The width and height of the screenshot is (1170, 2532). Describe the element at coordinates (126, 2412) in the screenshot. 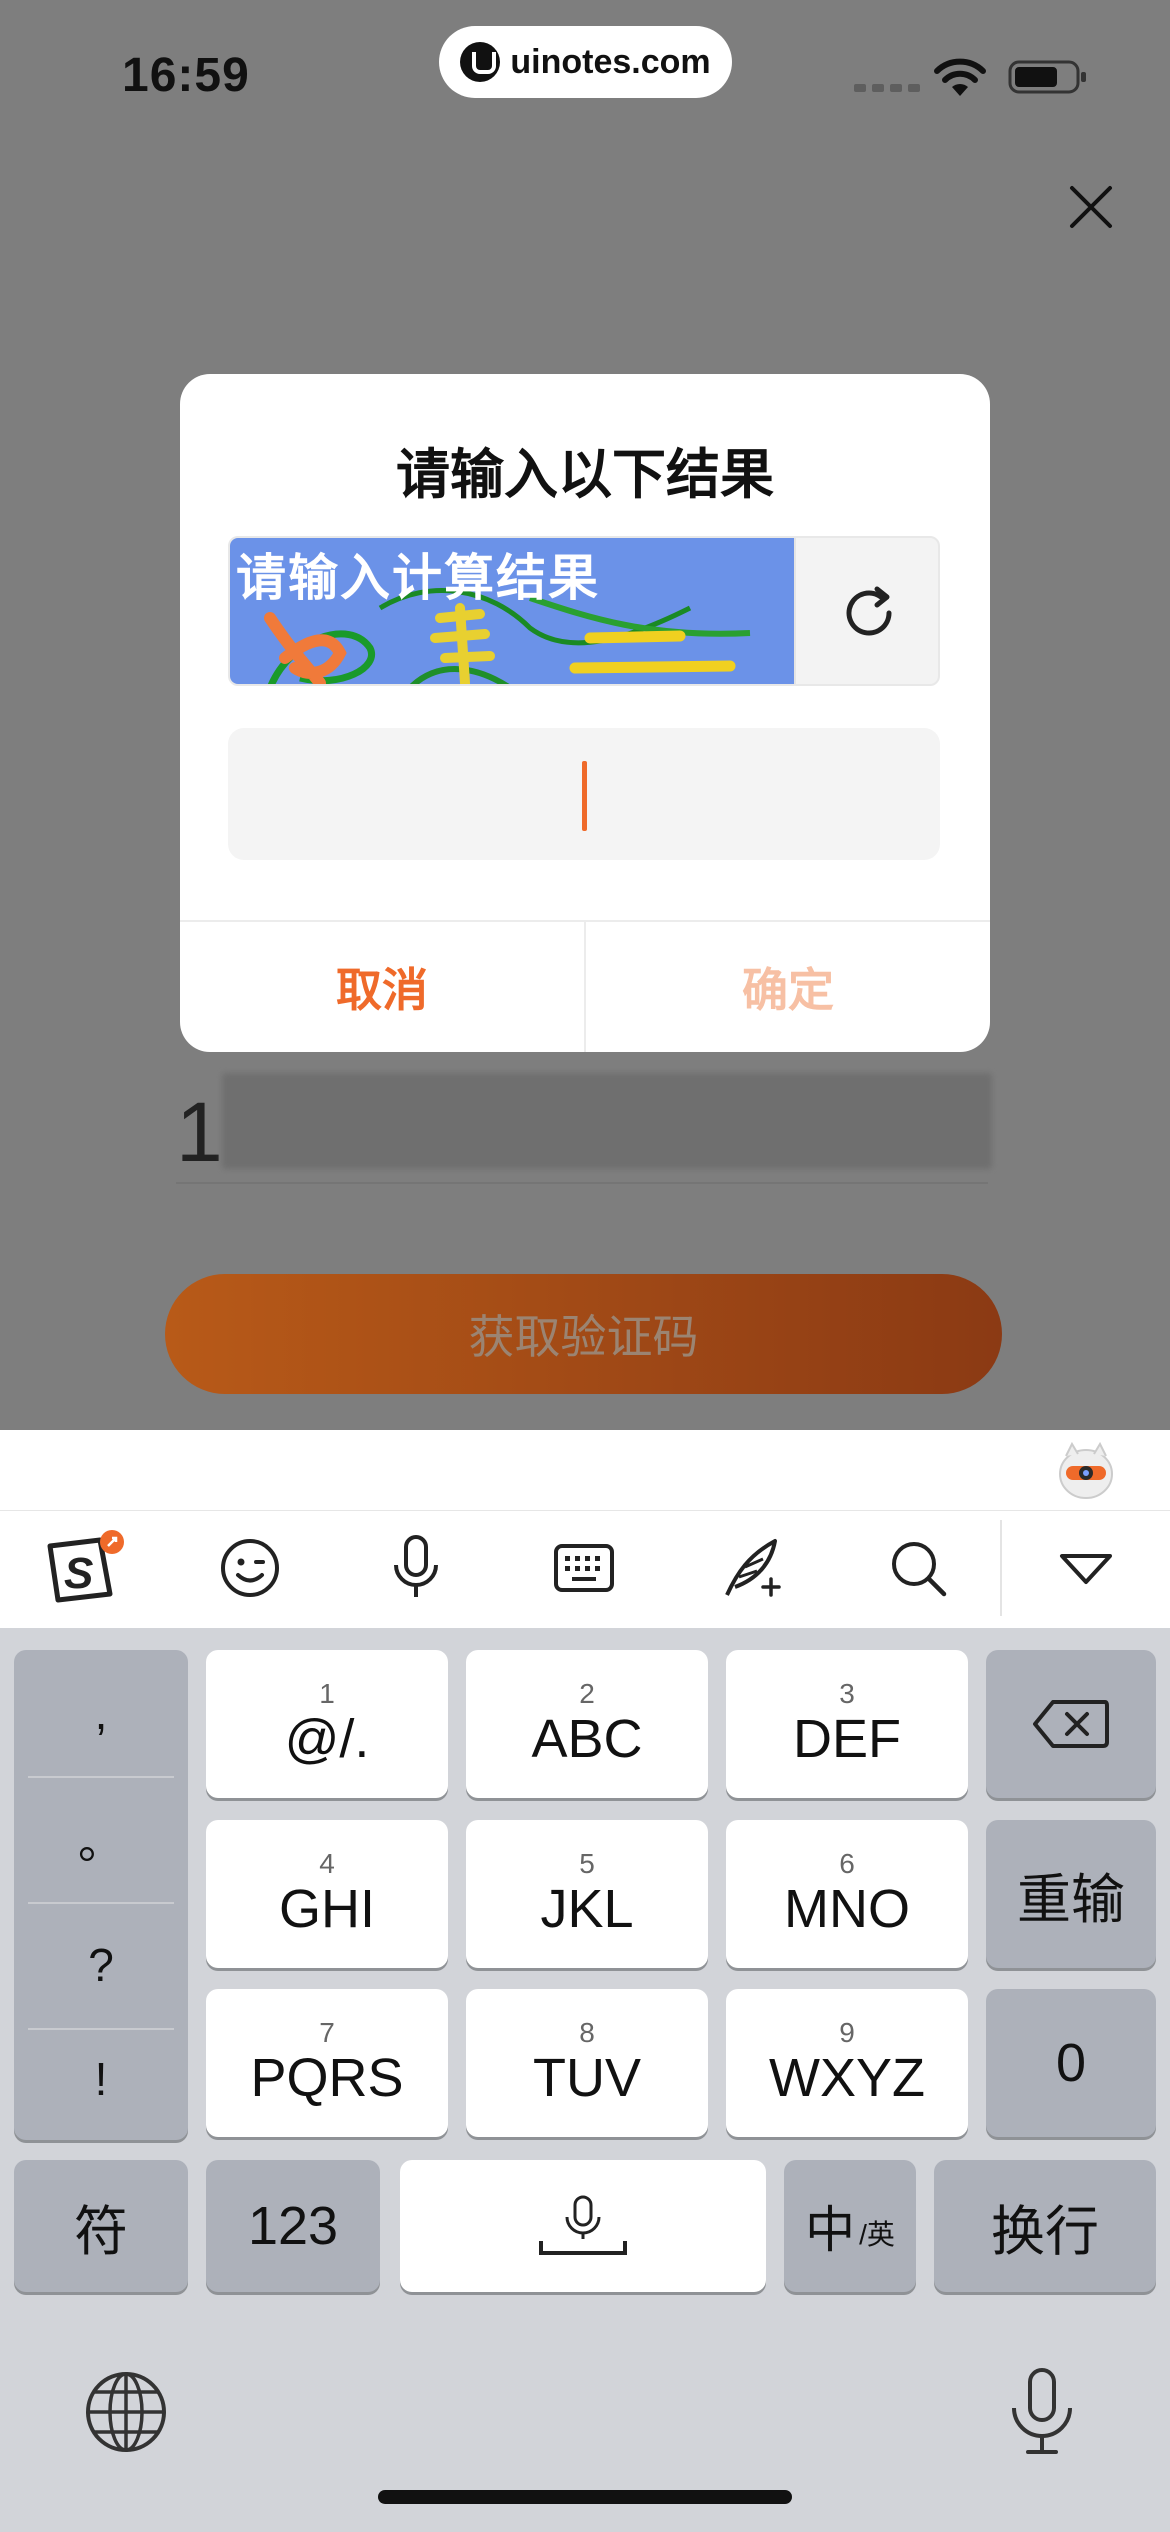

I see `globe-icon` at that location.